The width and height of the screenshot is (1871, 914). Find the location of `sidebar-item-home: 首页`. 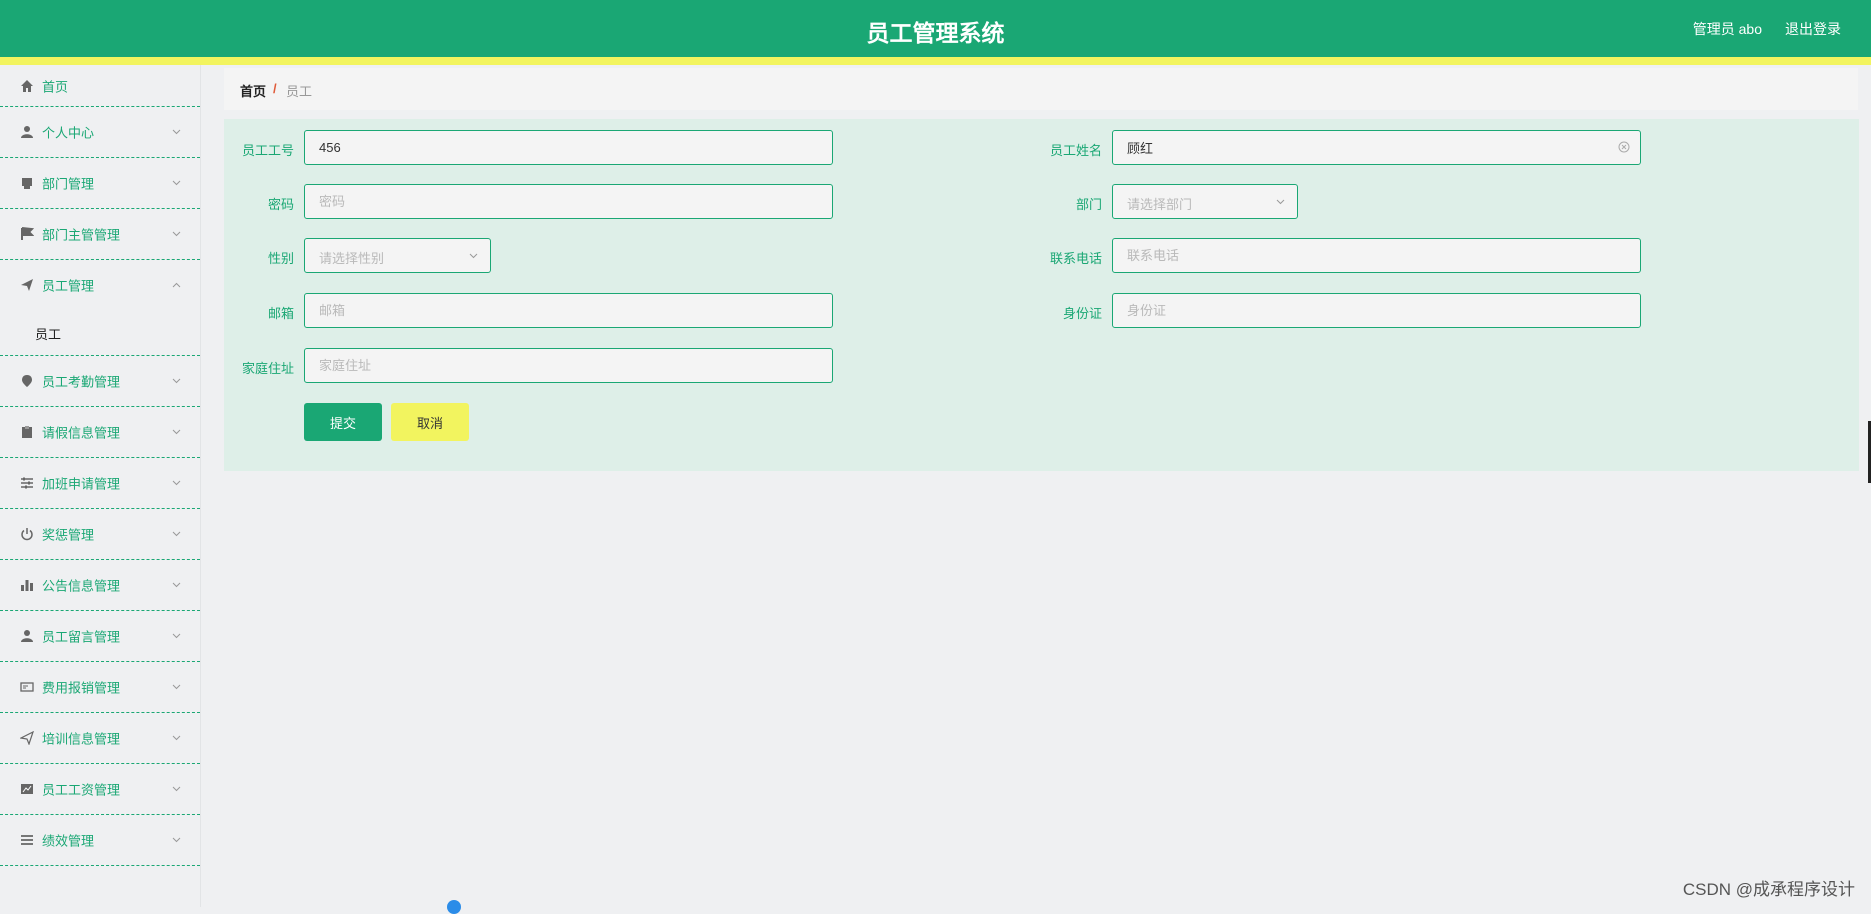

sidebar-item-home: 首页 is located at coordinates (100, 86).